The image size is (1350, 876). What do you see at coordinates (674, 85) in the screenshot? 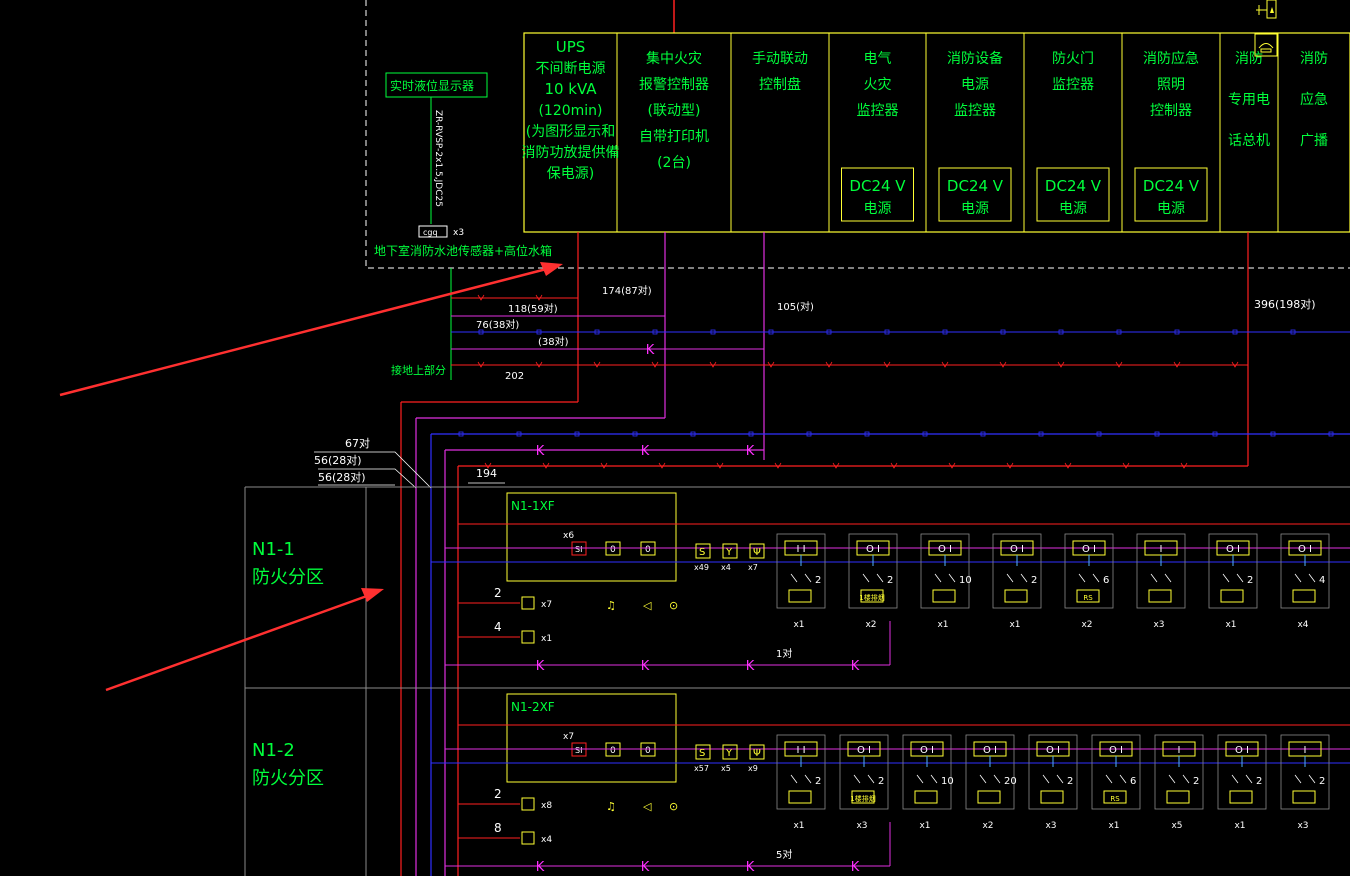
I see `header-cell-text: 报警控制器` at bounding box center [674, 85].